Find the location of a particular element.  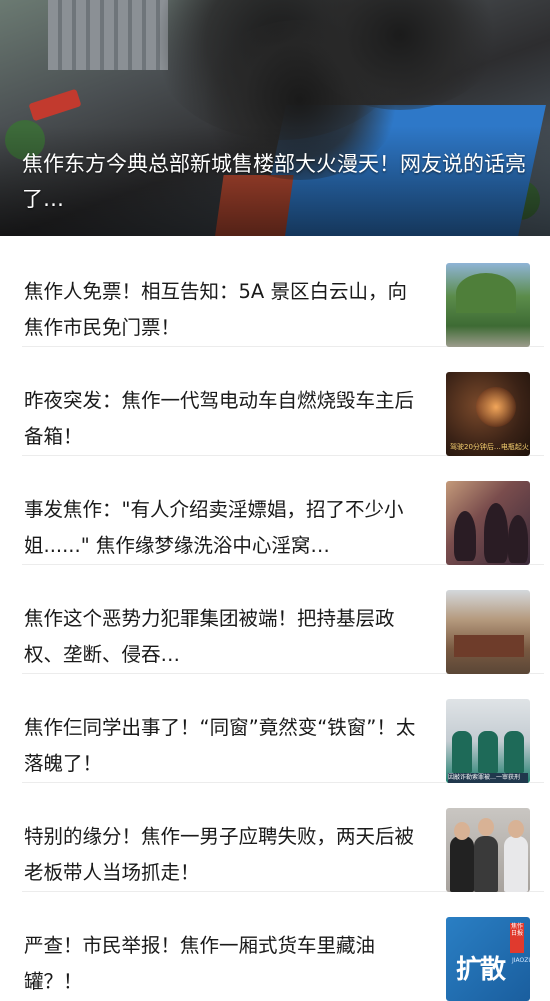

article-item: 焦作仨同学出事了！“同窗”竟然变“铁窗”！太落魄了！ 因敲诈勒索罪被…一审获刑 is located at coordinates (283, 728).